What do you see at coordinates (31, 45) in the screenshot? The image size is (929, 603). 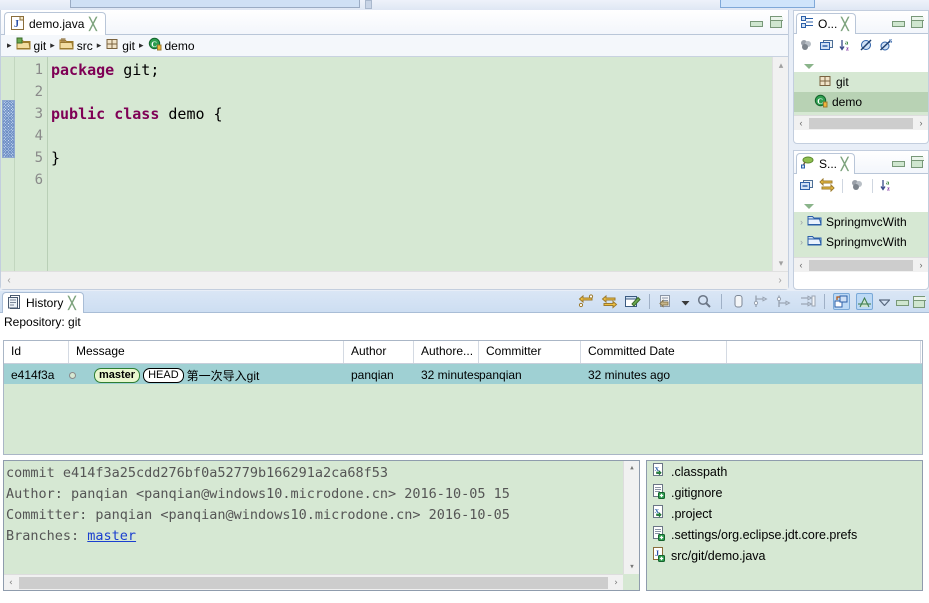 I see `breadcrumb-item-project: git` at bounding box center [31, 45].